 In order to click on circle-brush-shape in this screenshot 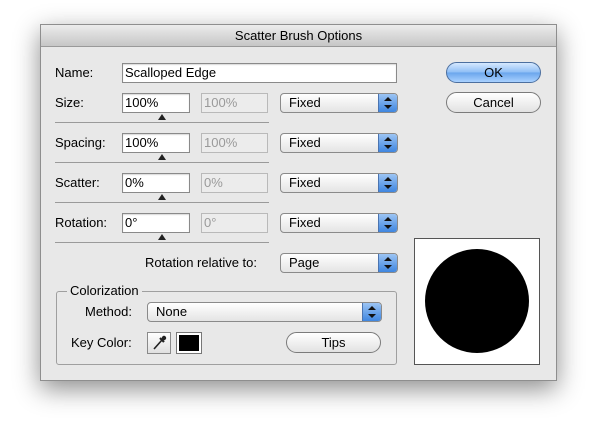, I will do `click(477, 301)`.